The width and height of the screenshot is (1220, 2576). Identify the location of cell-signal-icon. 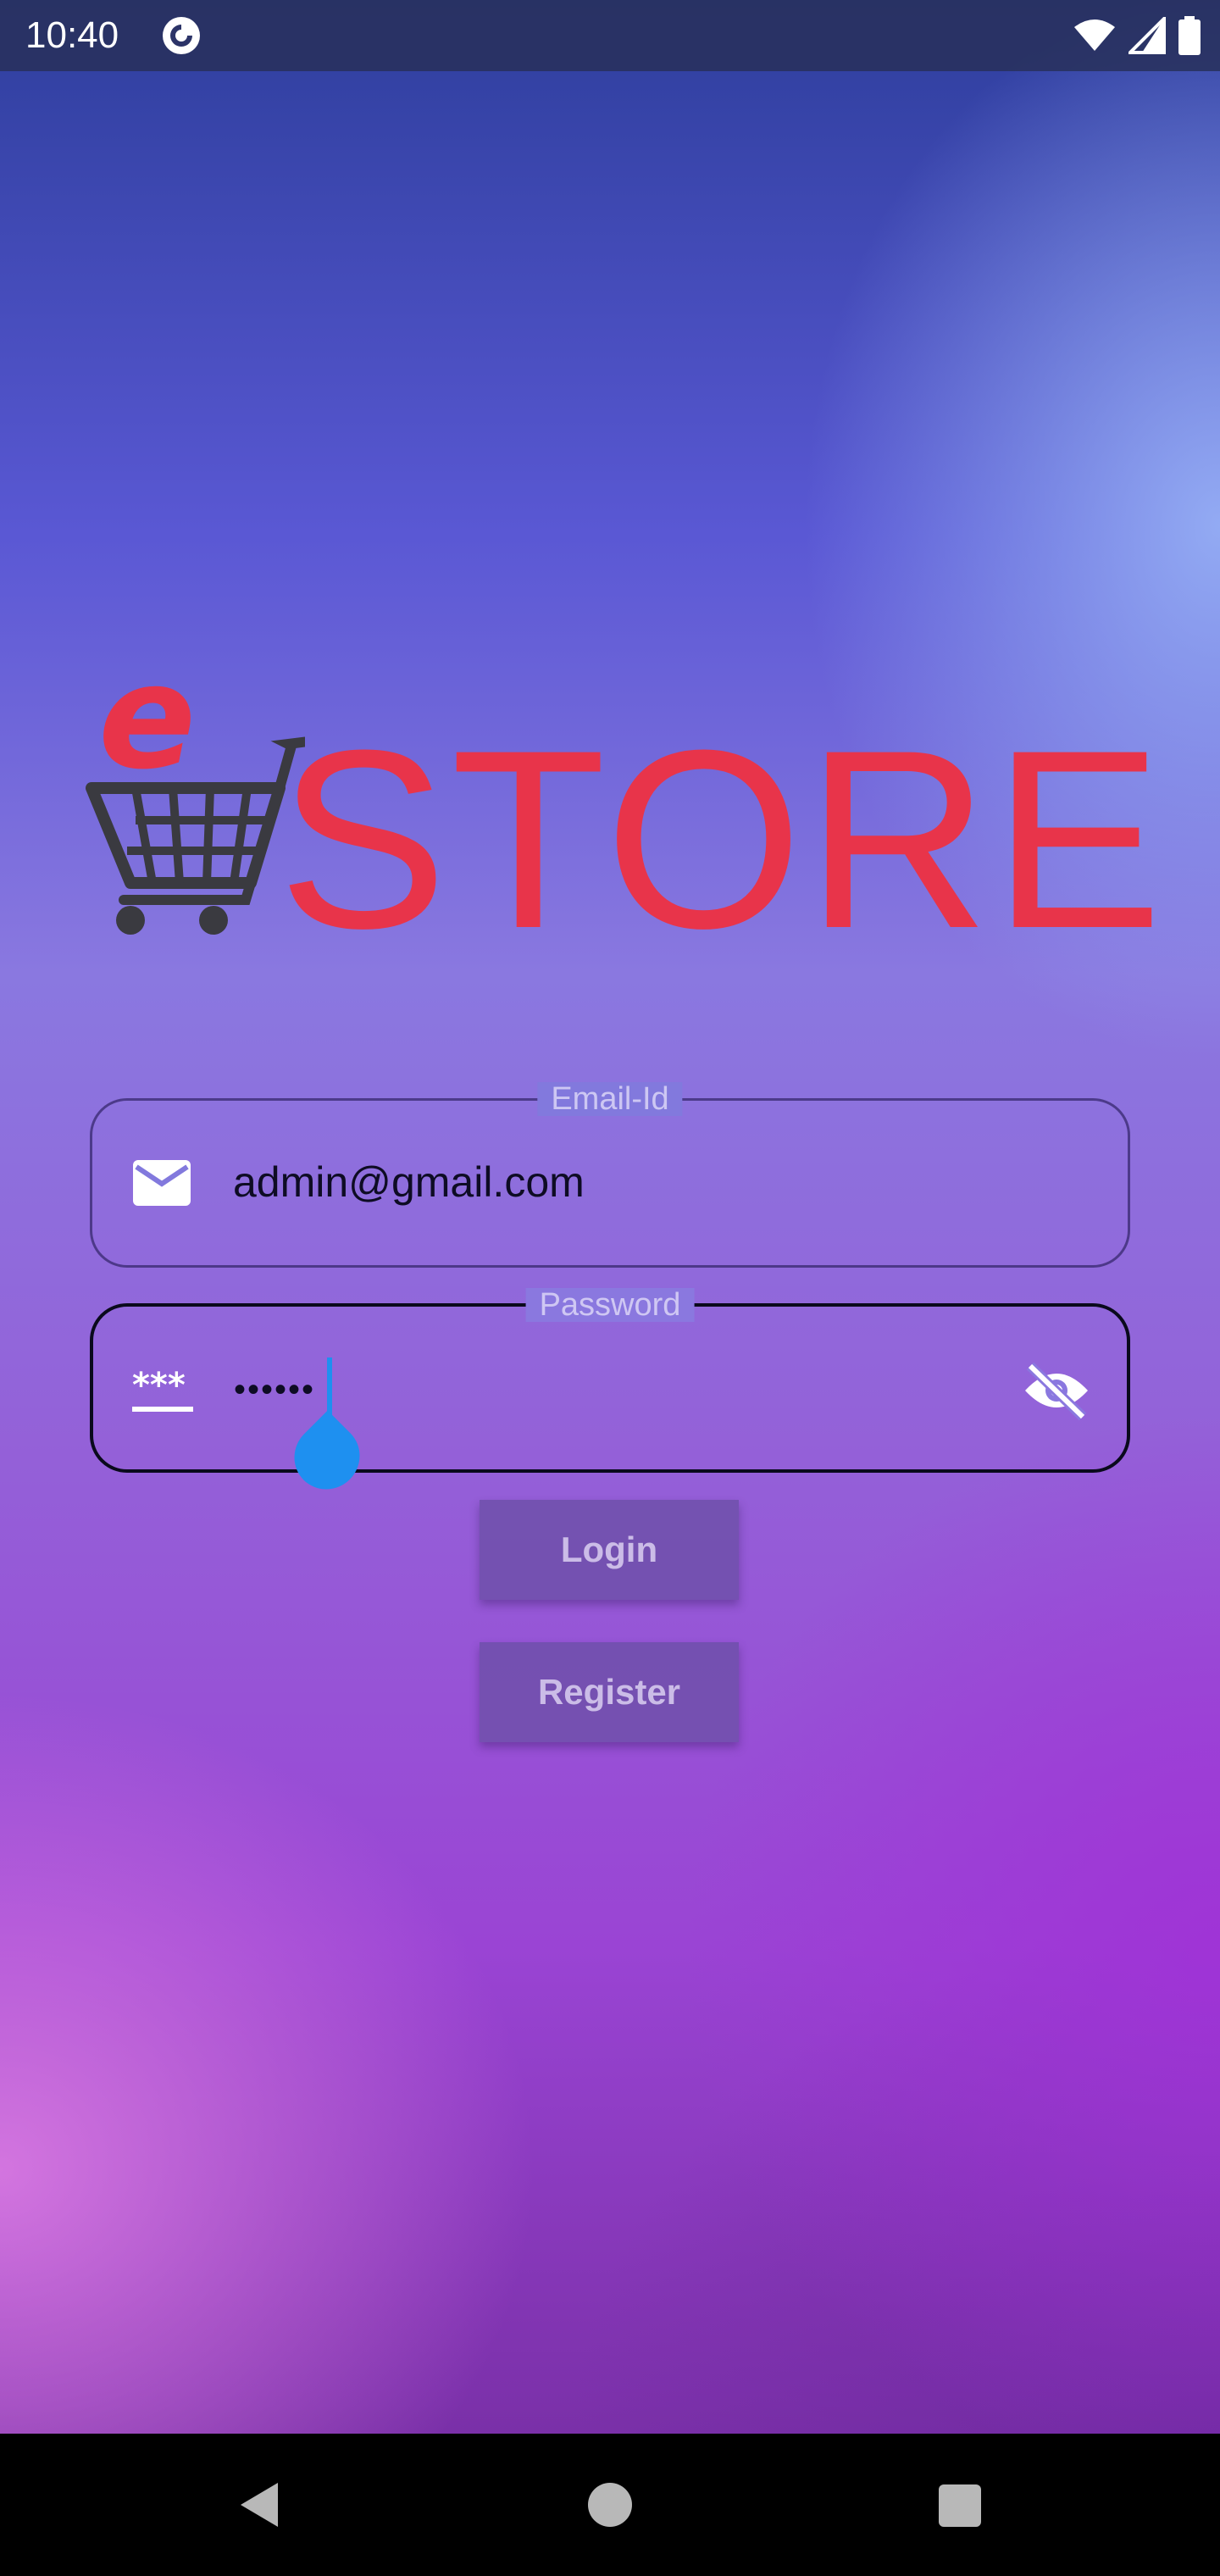
(1147, 35).